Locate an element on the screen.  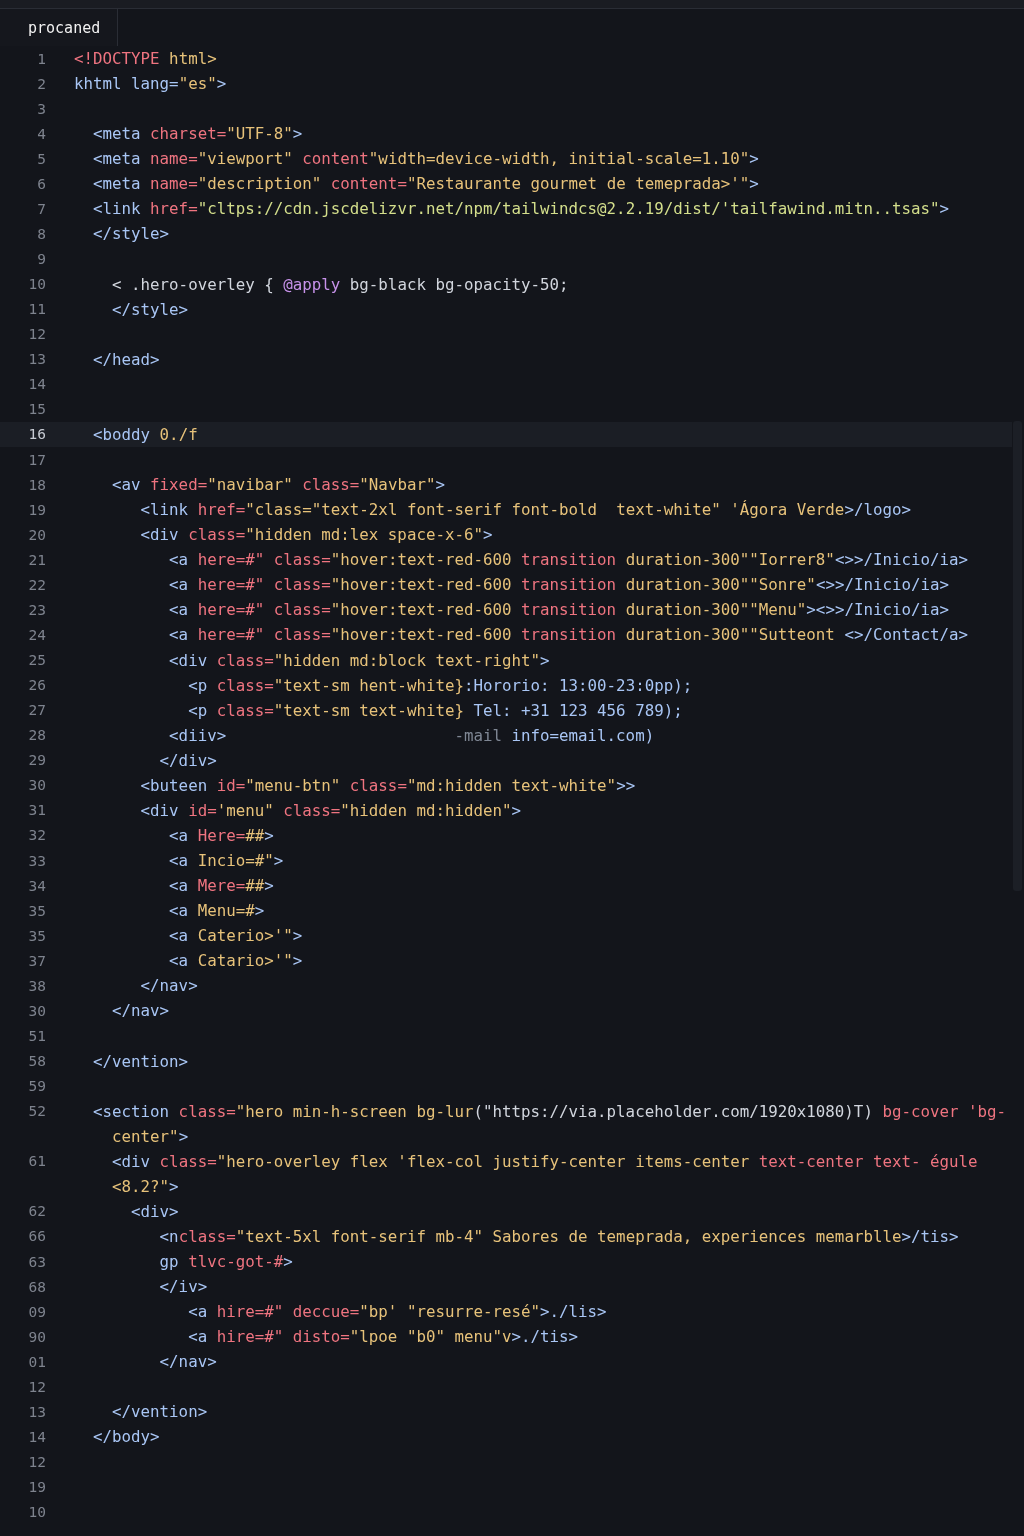
code-line: khtml lang="es"> is located at coordinates (150, 84).